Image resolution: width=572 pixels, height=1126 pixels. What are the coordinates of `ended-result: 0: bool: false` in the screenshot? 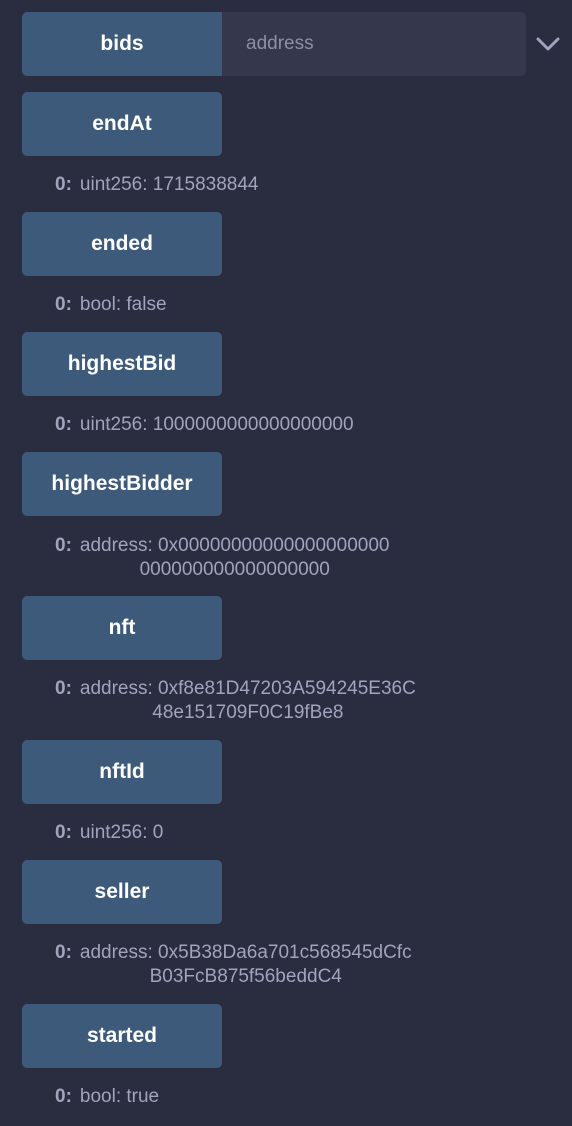 It's located at (111, 305).